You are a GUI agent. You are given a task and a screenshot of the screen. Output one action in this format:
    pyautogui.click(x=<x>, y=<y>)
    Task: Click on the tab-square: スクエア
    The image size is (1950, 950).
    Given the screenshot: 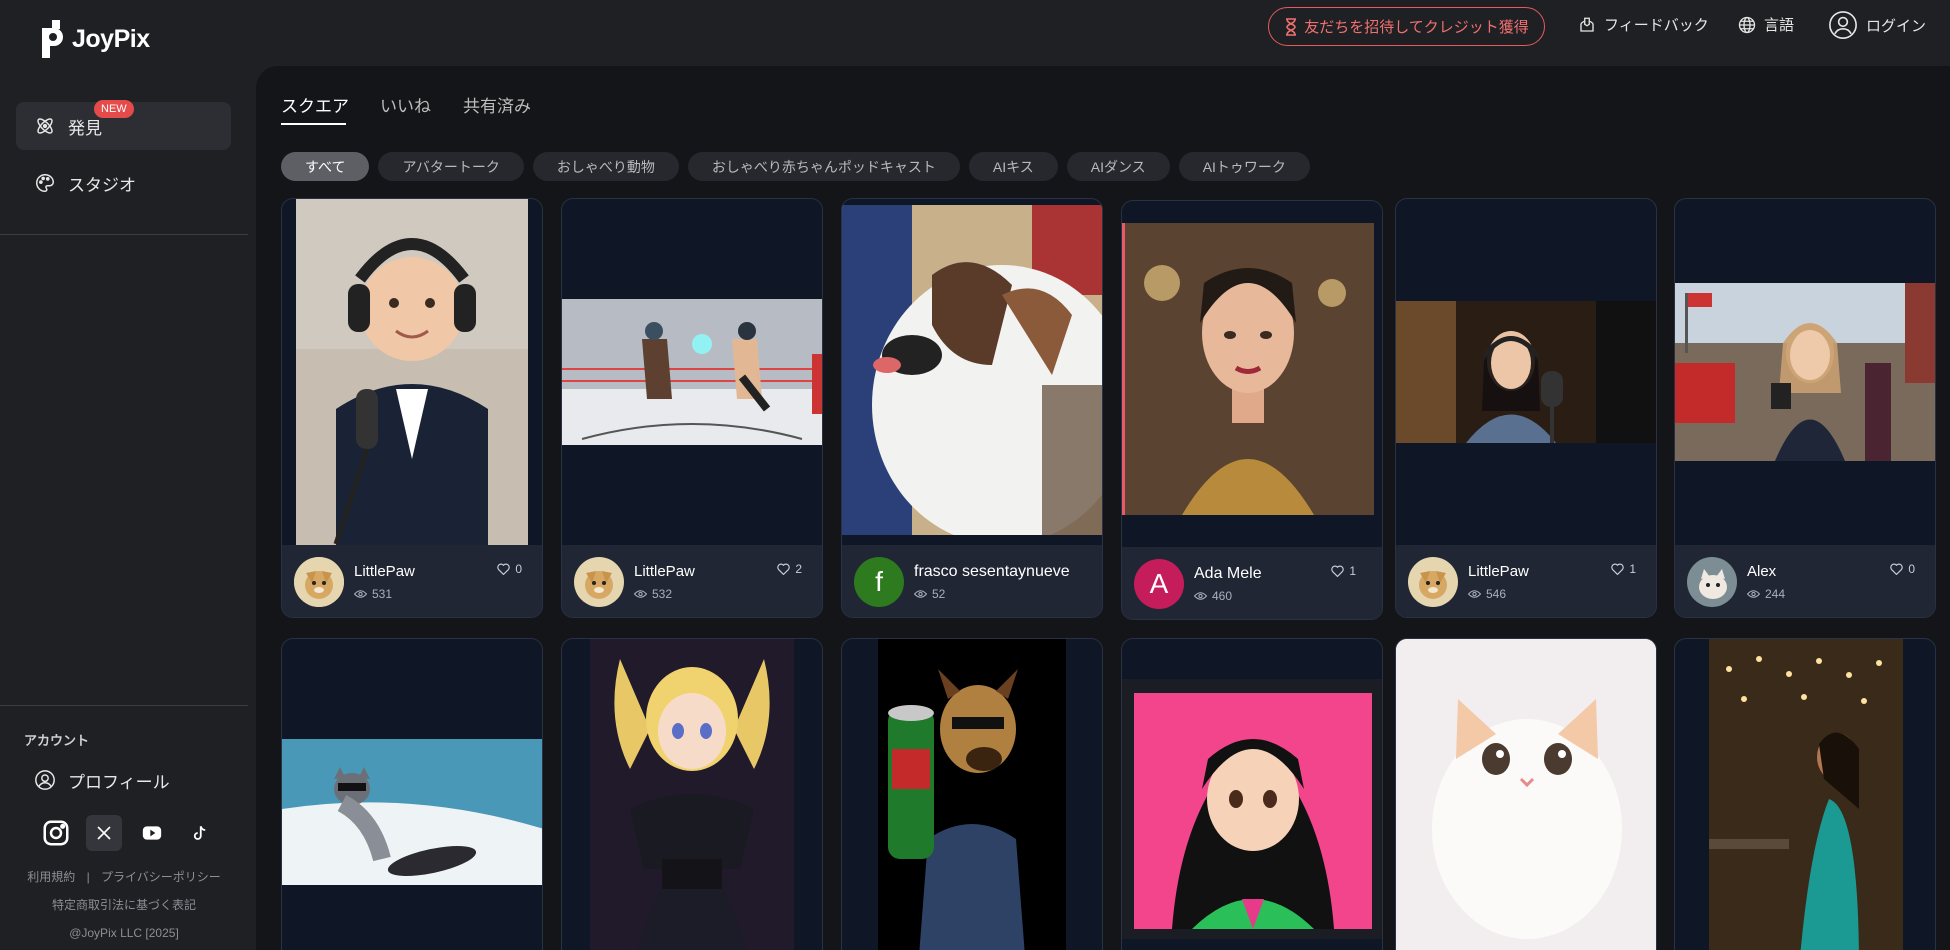 What is the action you would take?
    pyautogui.click(x=315, y=104)
    